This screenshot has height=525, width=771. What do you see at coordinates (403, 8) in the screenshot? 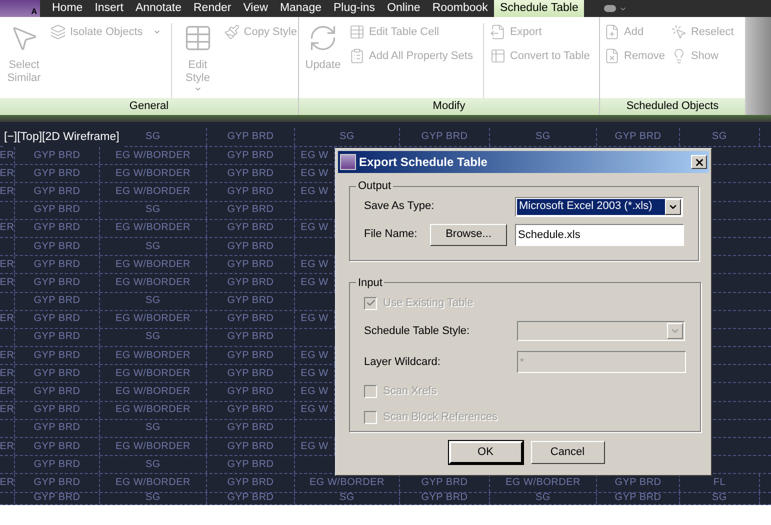
I see `ribbon-tab: Online` at bounding box center [403, 8].